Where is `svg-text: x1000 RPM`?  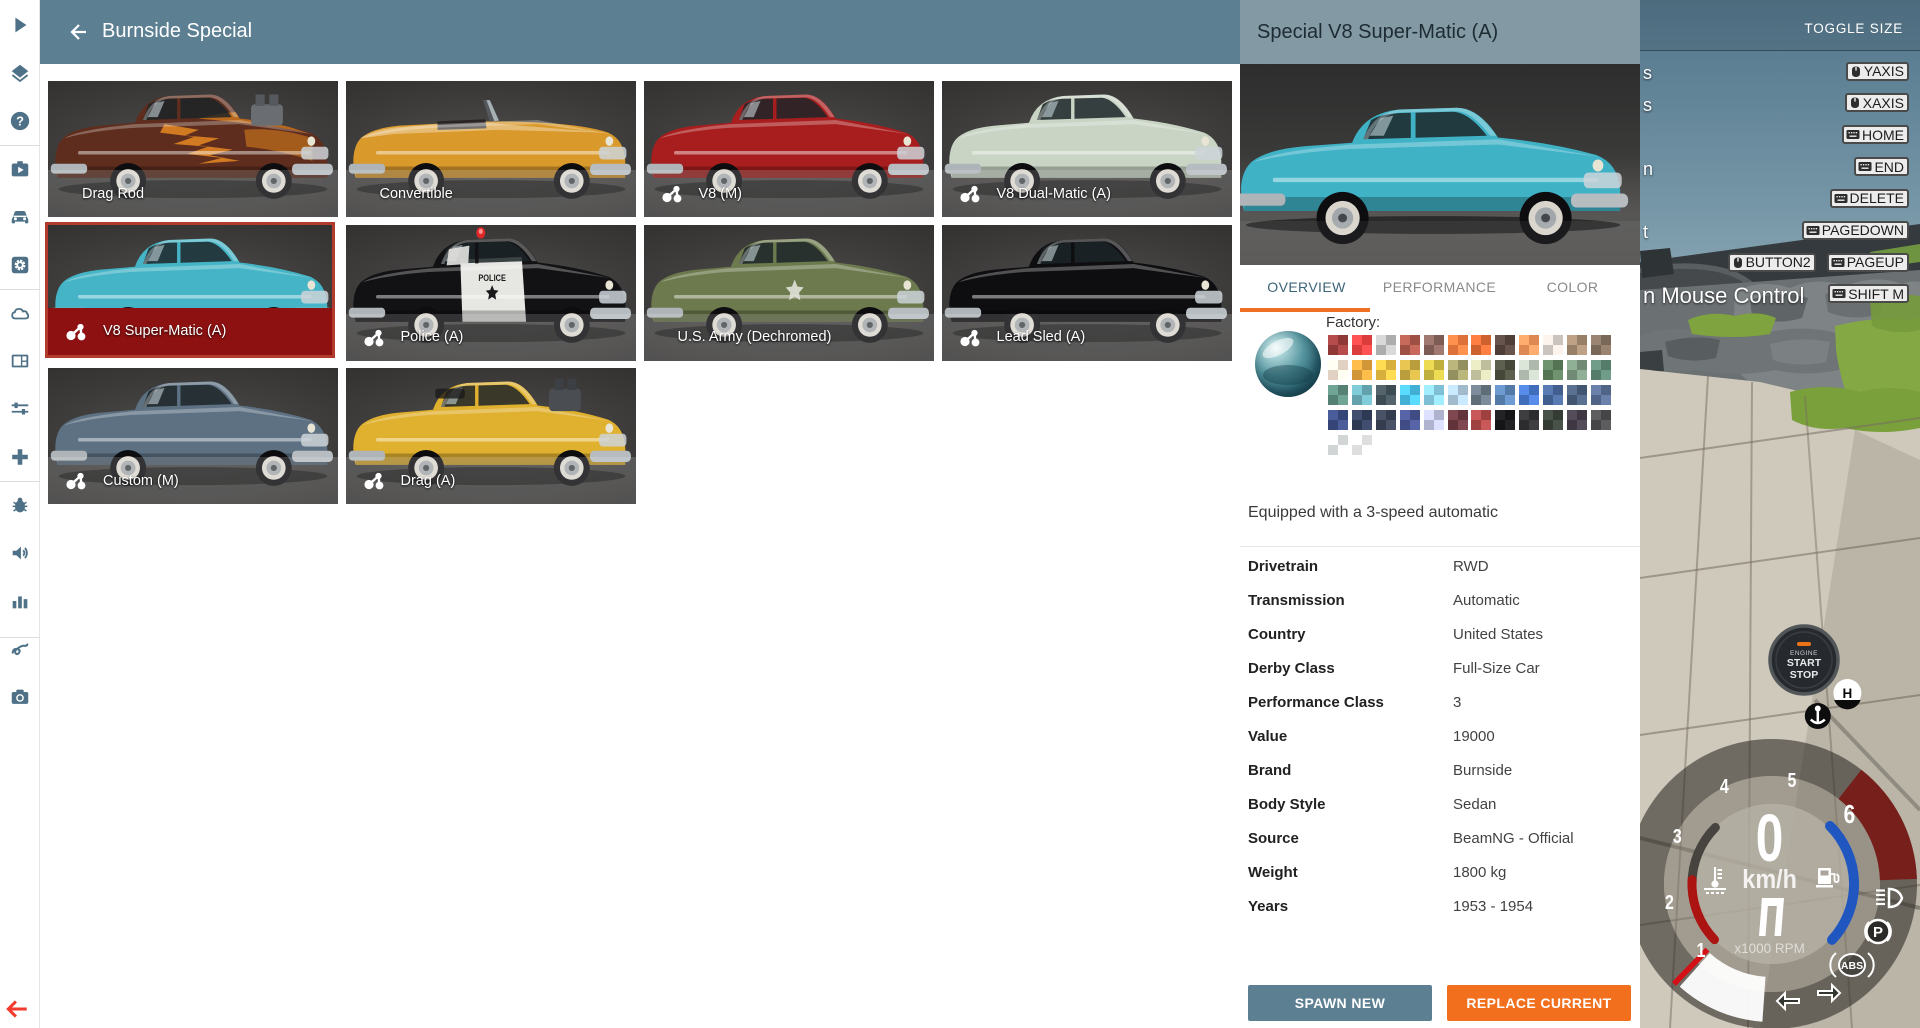
svg-text: x1000 RPM is located at coordinates (1769, 948).